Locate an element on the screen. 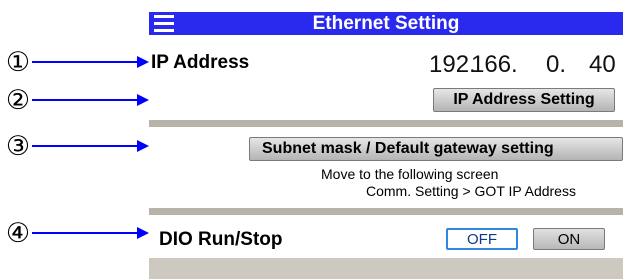 Image resolution: width=623 pixels, height=279 pixels. ip-octet-2: 166. is located at coordinates (494, 64).